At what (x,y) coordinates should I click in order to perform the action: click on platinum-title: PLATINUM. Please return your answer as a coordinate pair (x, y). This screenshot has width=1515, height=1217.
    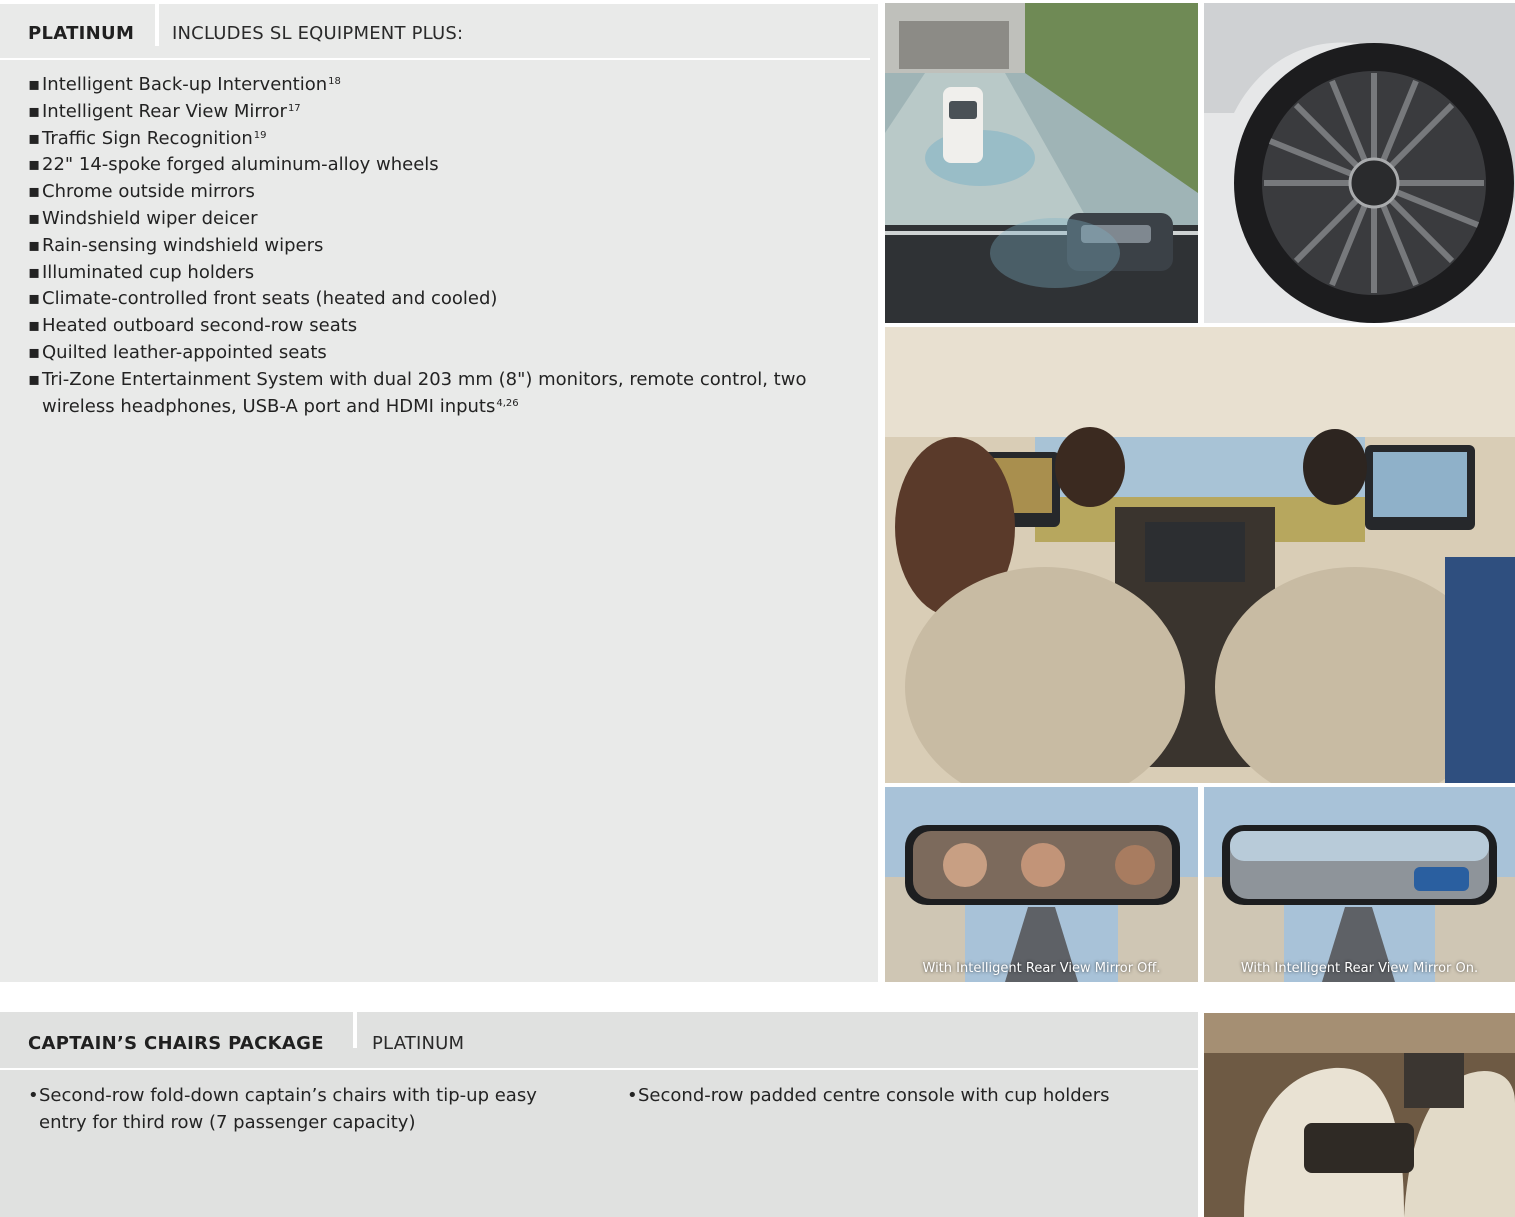
    Looking at the image, I should click on (81, 33).